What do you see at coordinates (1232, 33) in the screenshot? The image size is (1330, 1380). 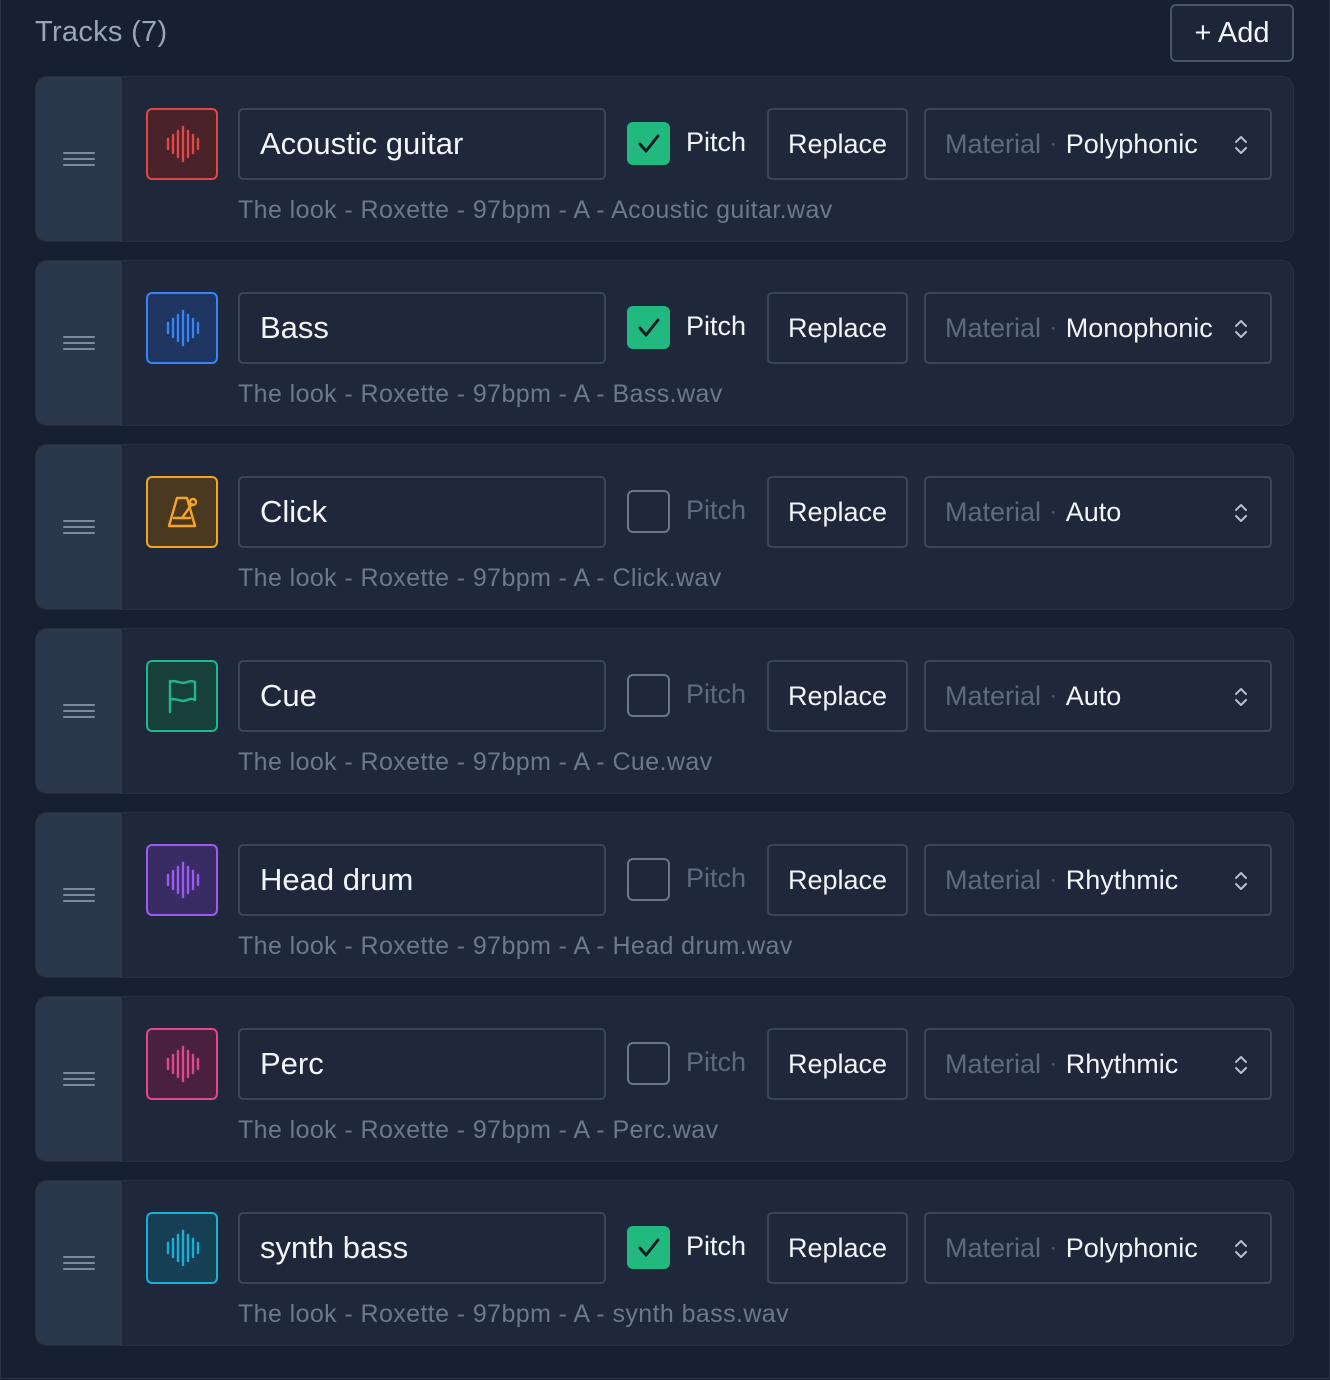 I see `add-track-button: + Add` at bounding box center [1232, 33].